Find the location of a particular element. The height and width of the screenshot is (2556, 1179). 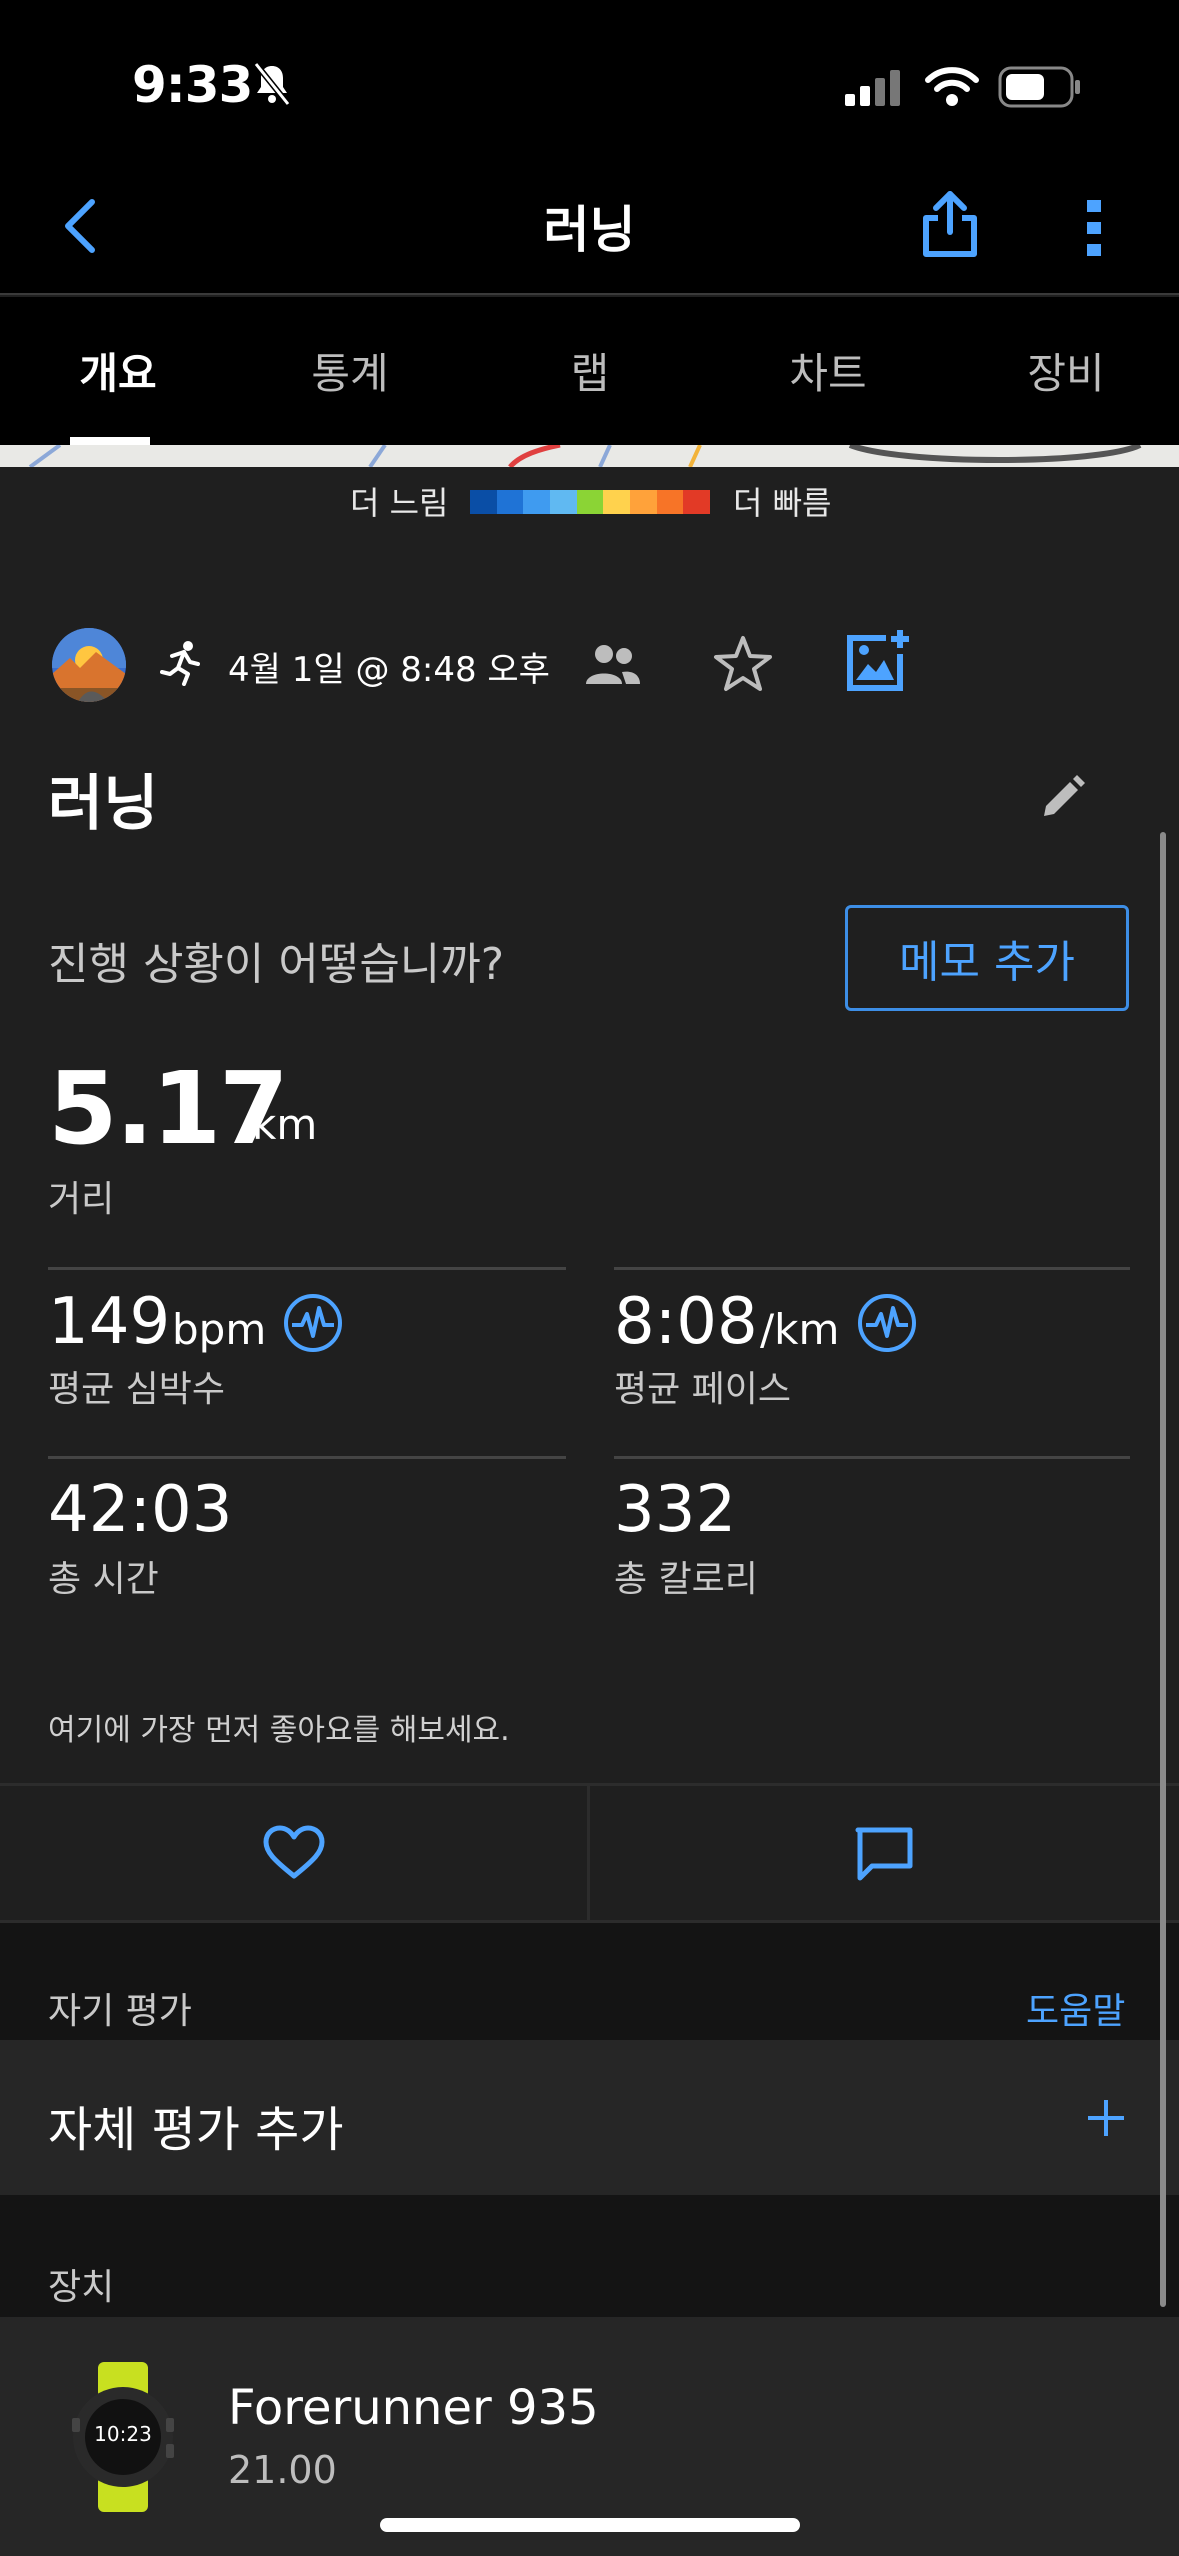

watch-face-time: 10:23 is located at coordinates (123, 2434).